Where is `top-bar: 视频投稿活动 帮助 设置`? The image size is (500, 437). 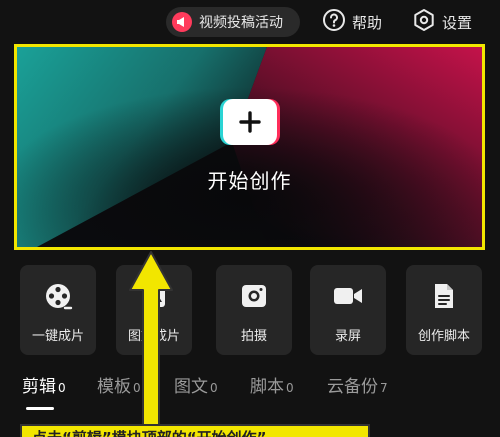
top-bar: 视频投稿活动 帮助 设置 is located at coordinates (250, 22).